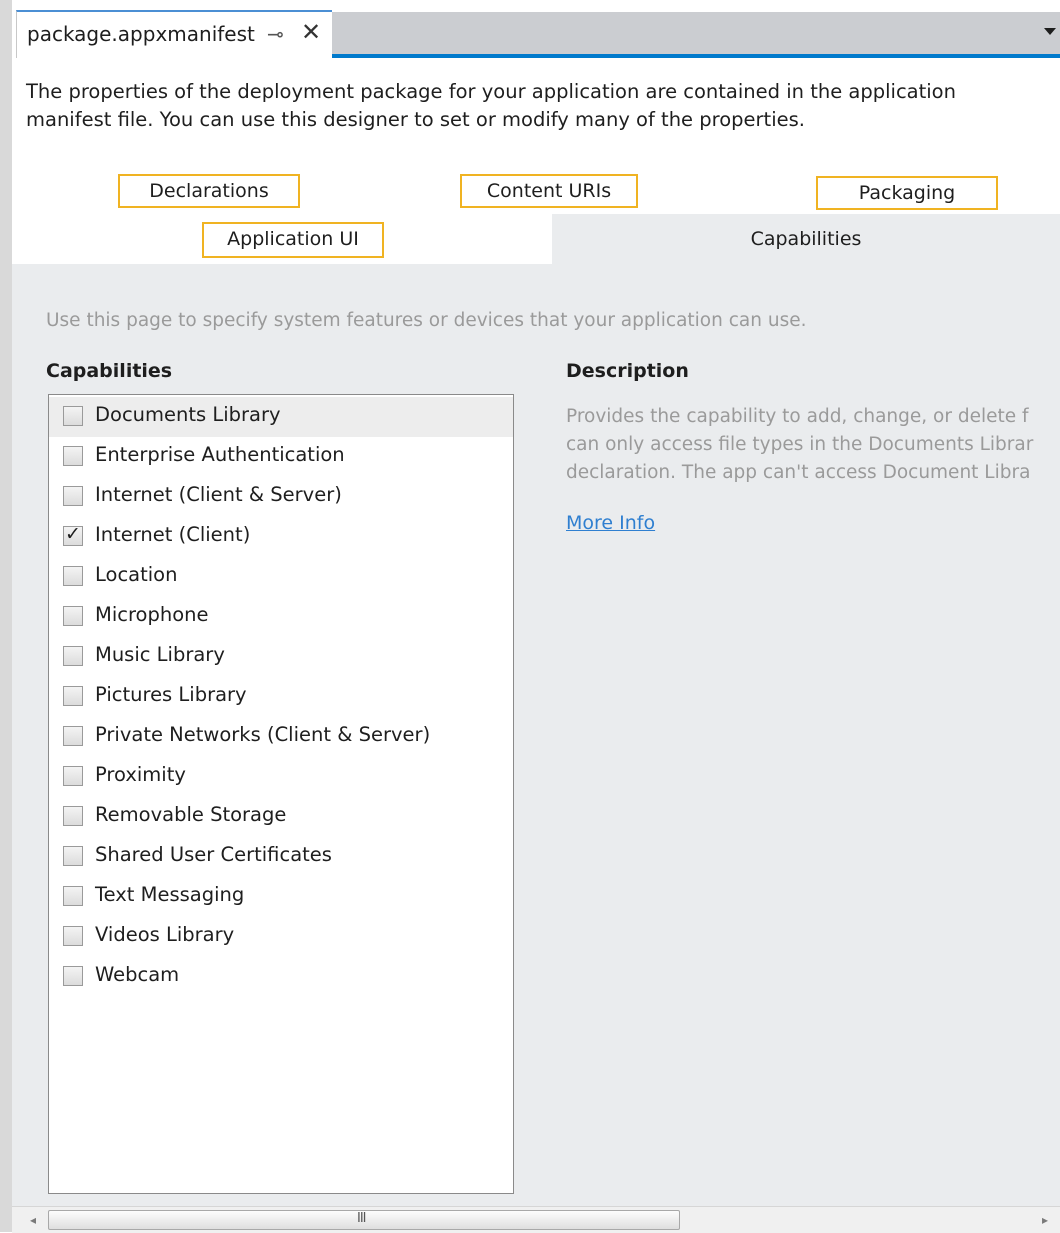 Image resolution: width=1060 pixels, height=1233 pixels. Describe the element at coordinates (696, 34) in the screenshot. I see `tab-strip-background` at that location.